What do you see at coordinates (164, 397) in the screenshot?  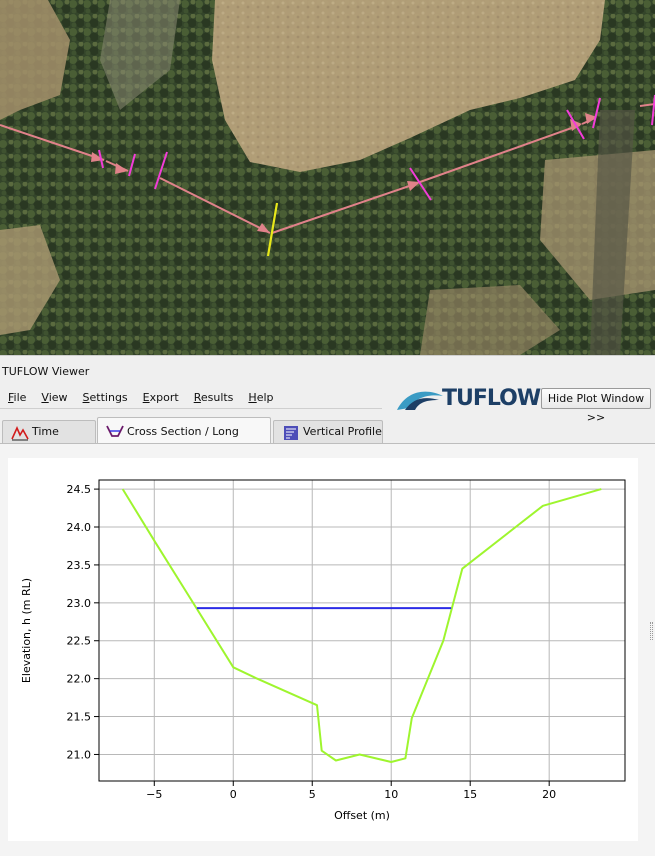 I see `menu-label-rest: xport` at bounding box center [164, 397].